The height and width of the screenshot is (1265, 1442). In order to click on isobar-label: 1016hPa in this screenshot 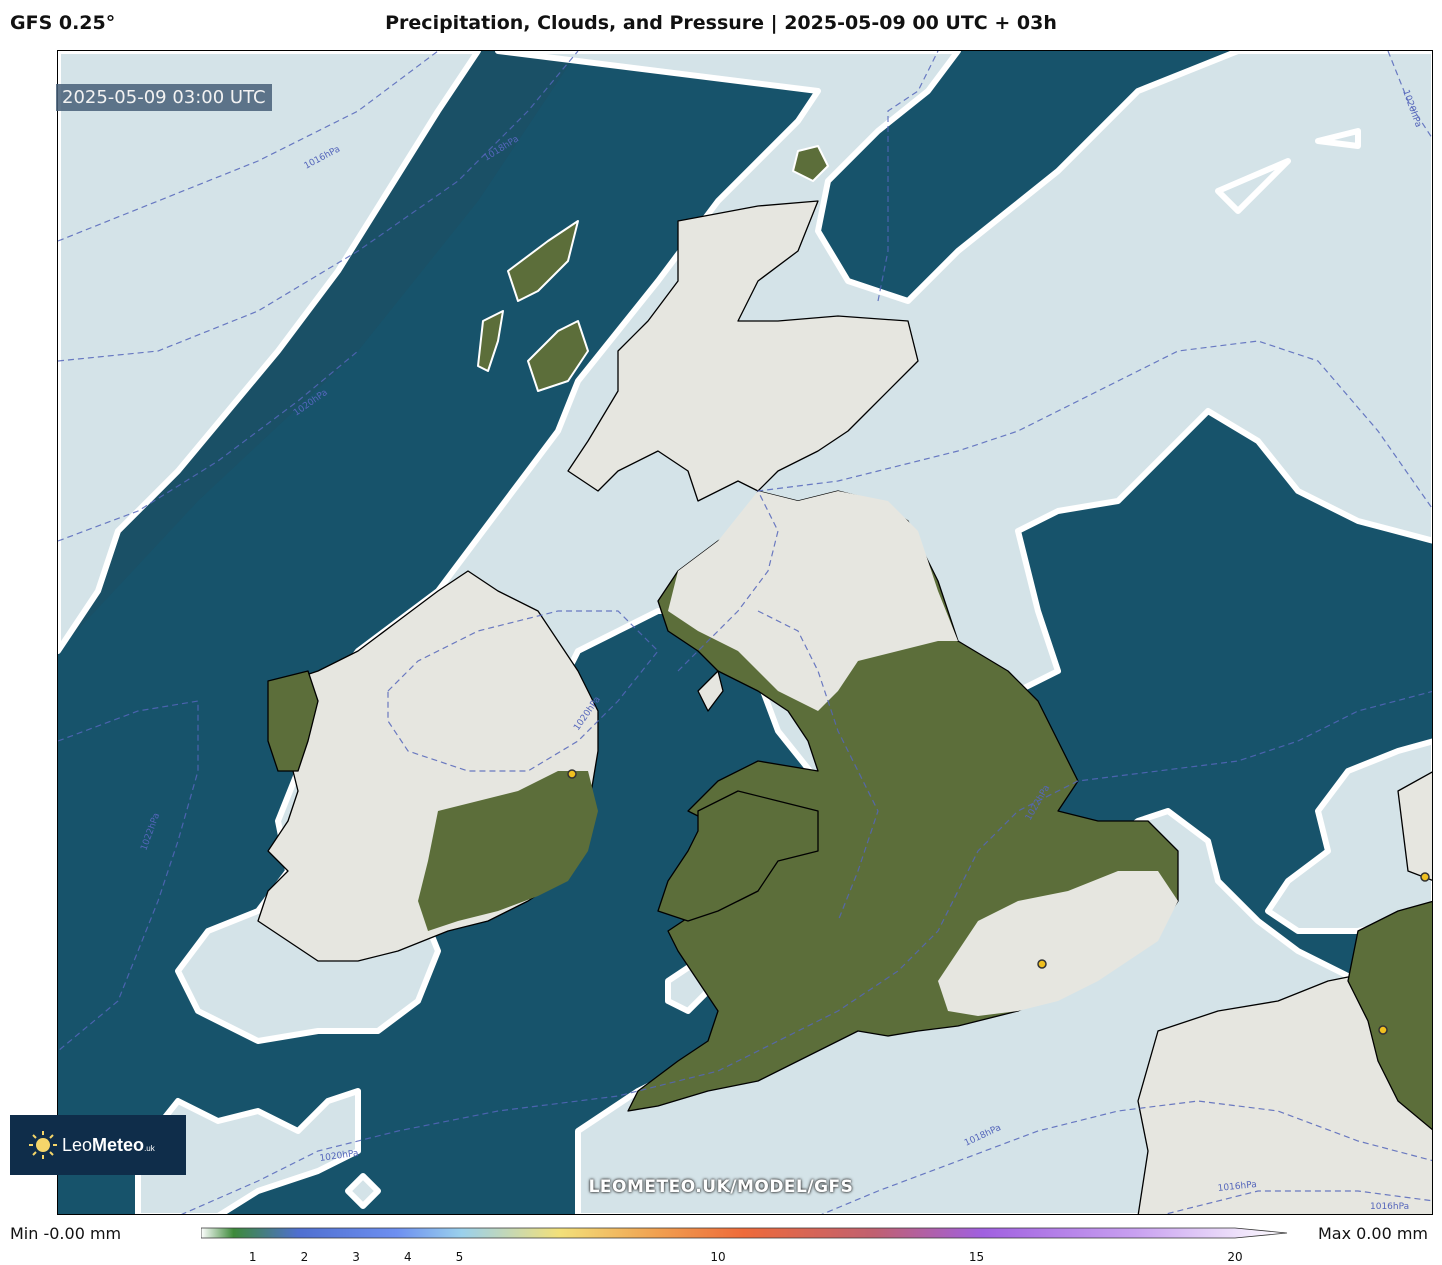, I will do `click(1389, 1207)`.